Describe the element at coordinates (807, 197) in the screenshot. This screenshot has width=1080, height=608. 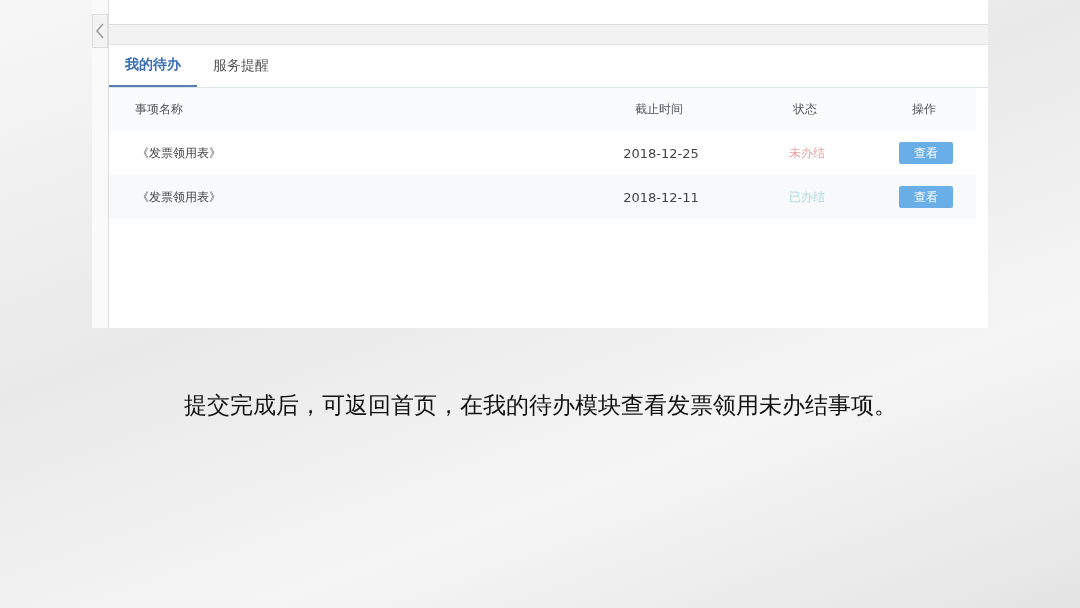
I see `status-label: 已办结` at that location.